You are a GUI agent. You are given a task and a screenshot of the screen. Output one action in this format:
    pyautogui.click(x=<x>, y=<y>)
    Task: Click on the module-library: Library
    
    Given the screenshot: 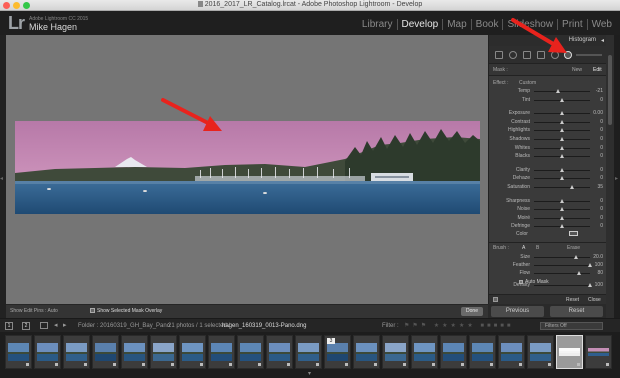 What is the action you would take?
    pyautogui.click(x=378, y=24)
    